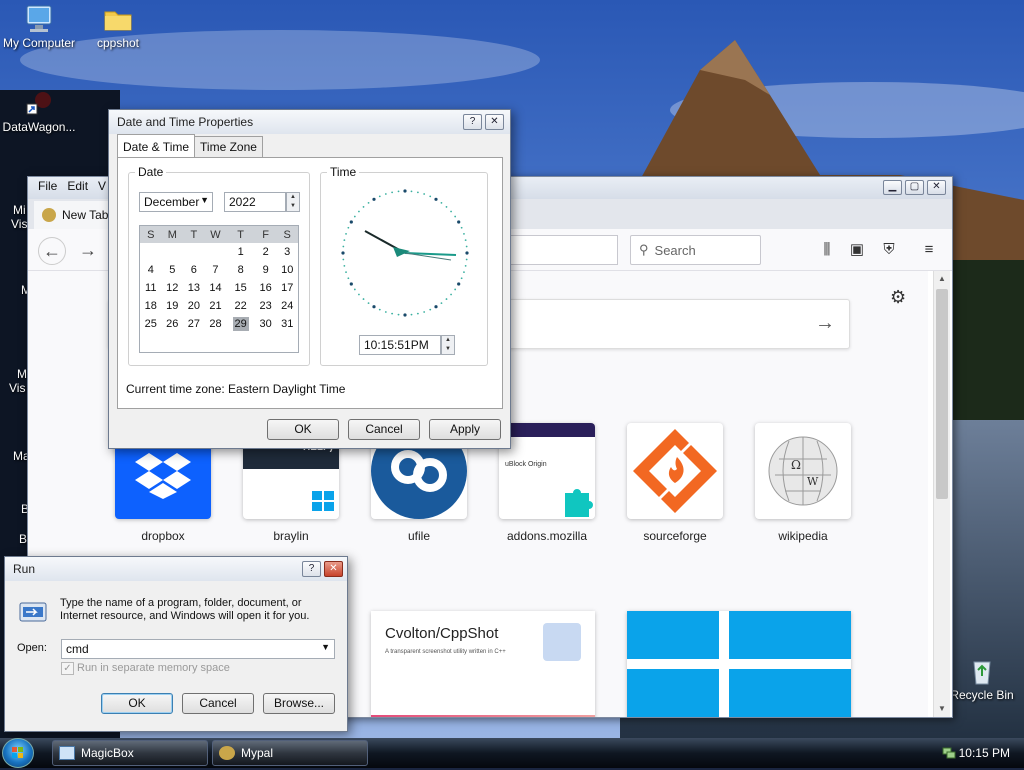 This screenshot has height=770, width=1024. Describe the element at coordinates (240, 252) in the screenshot. I see `calendar-day: 1` at that location.